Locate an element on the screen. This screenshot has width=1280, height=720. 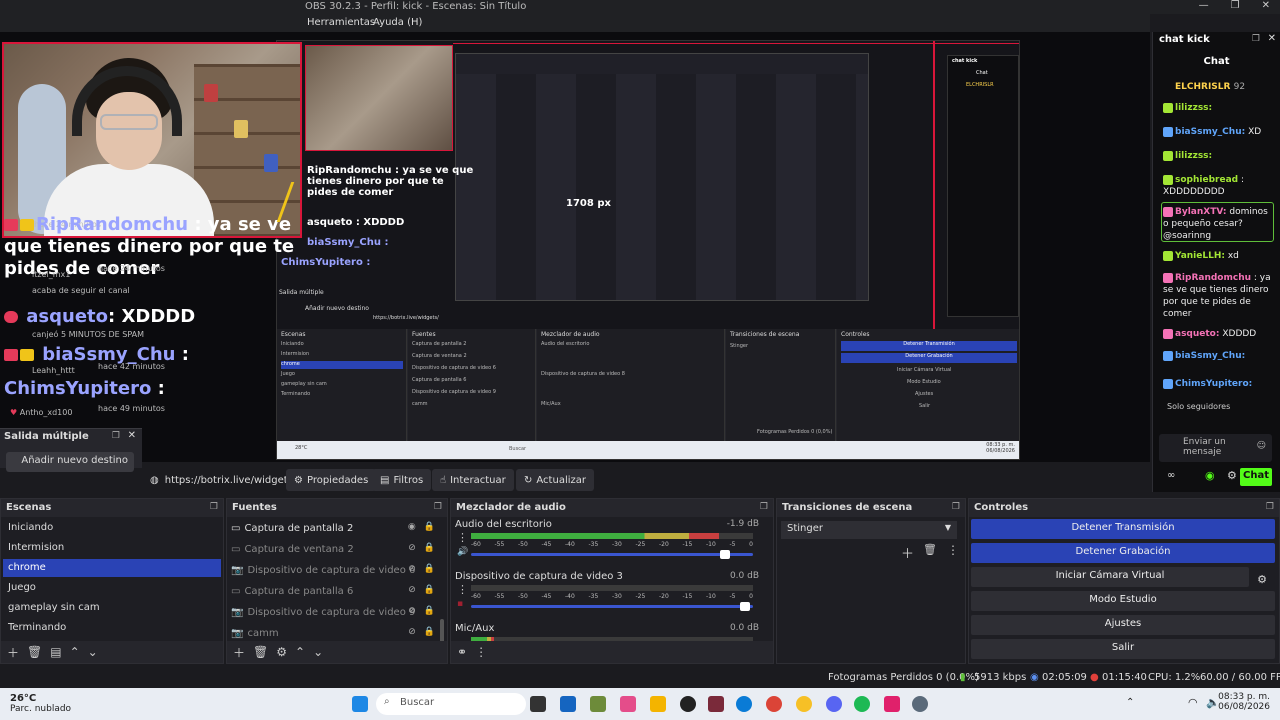
control-button: Detener Grabación is located at coordinates (1123, 553).